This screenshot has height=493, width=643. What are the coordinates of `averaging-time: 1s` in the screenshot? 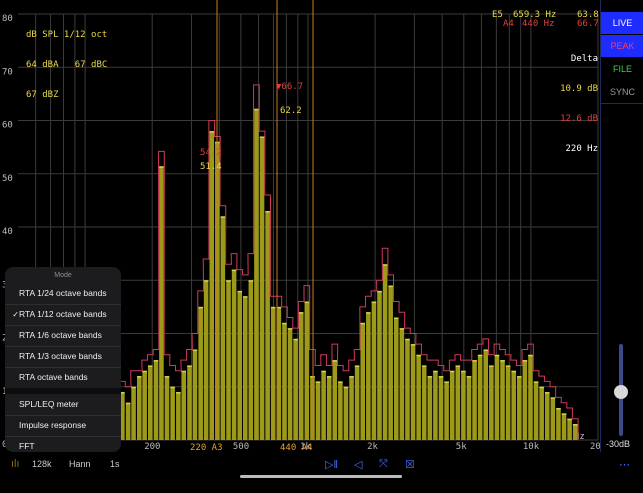 It's located at (115, 464).